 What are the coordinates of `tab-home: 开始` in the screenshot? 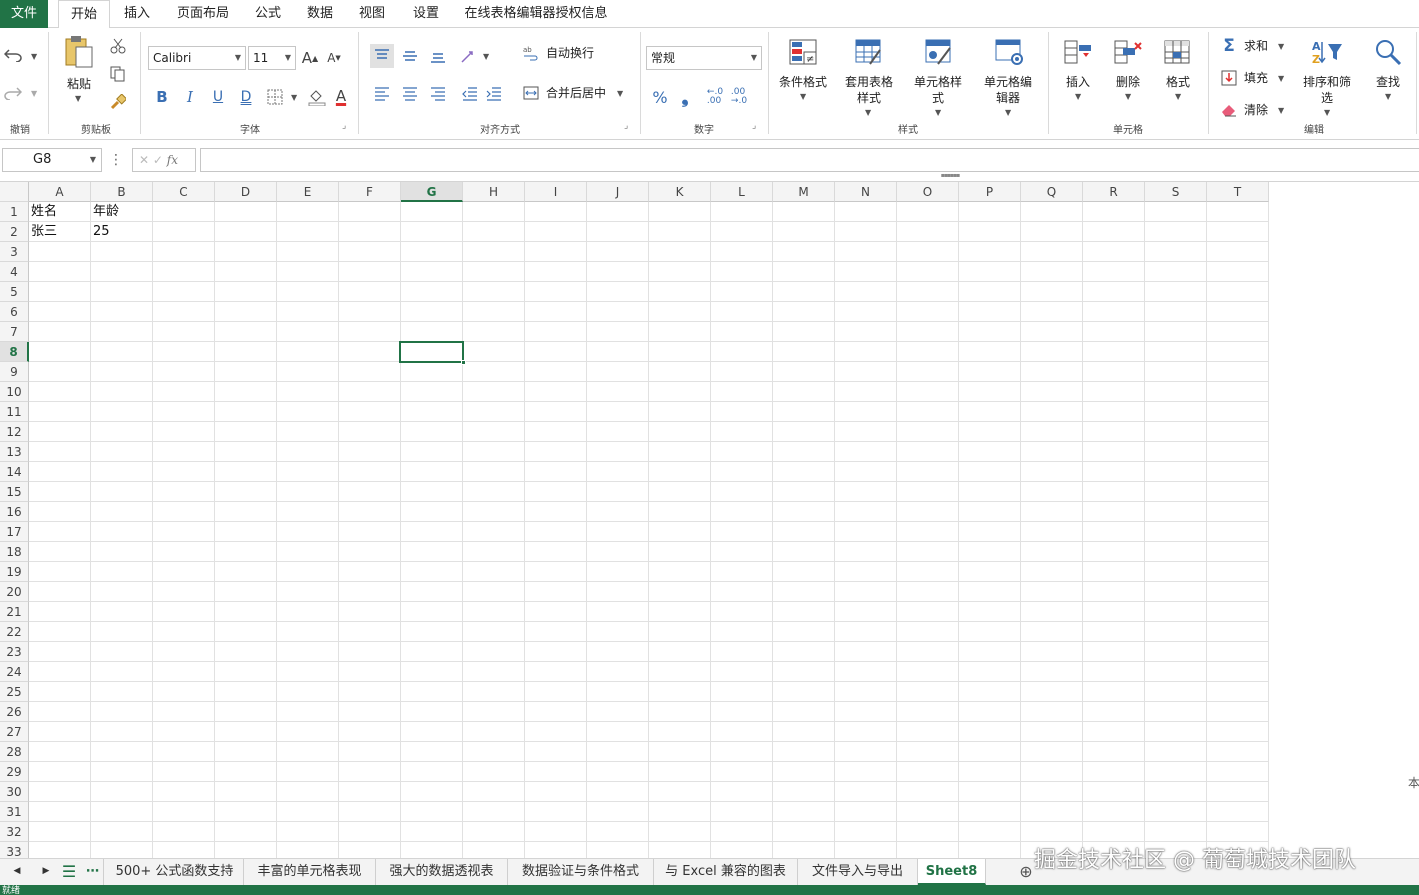 It's located at (84, 14).